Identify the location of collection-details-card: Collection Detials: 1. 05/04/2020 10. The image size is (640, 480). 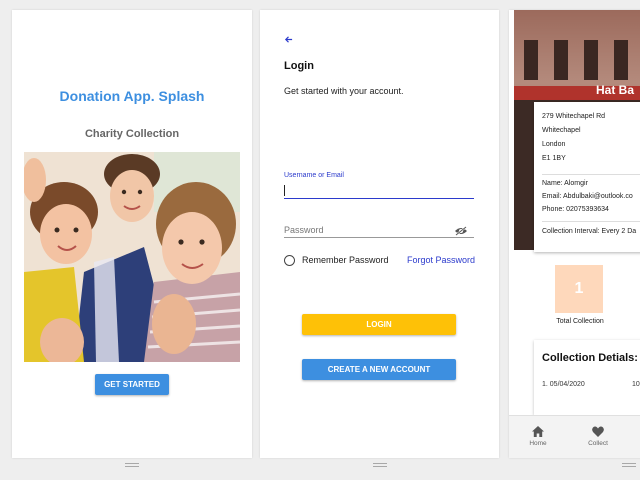
(587, 377).